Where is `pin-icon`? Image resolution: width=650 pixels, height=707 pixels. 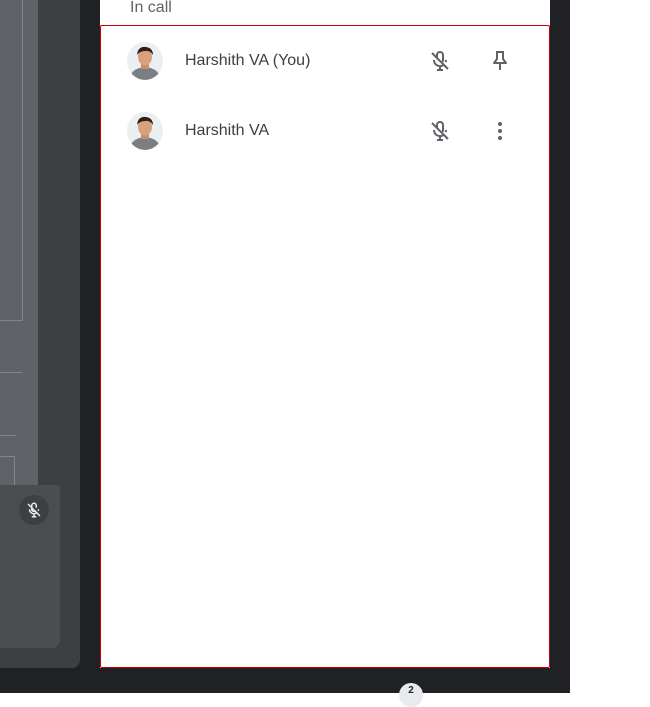
pin-icon is located at coordinates (500, 61).